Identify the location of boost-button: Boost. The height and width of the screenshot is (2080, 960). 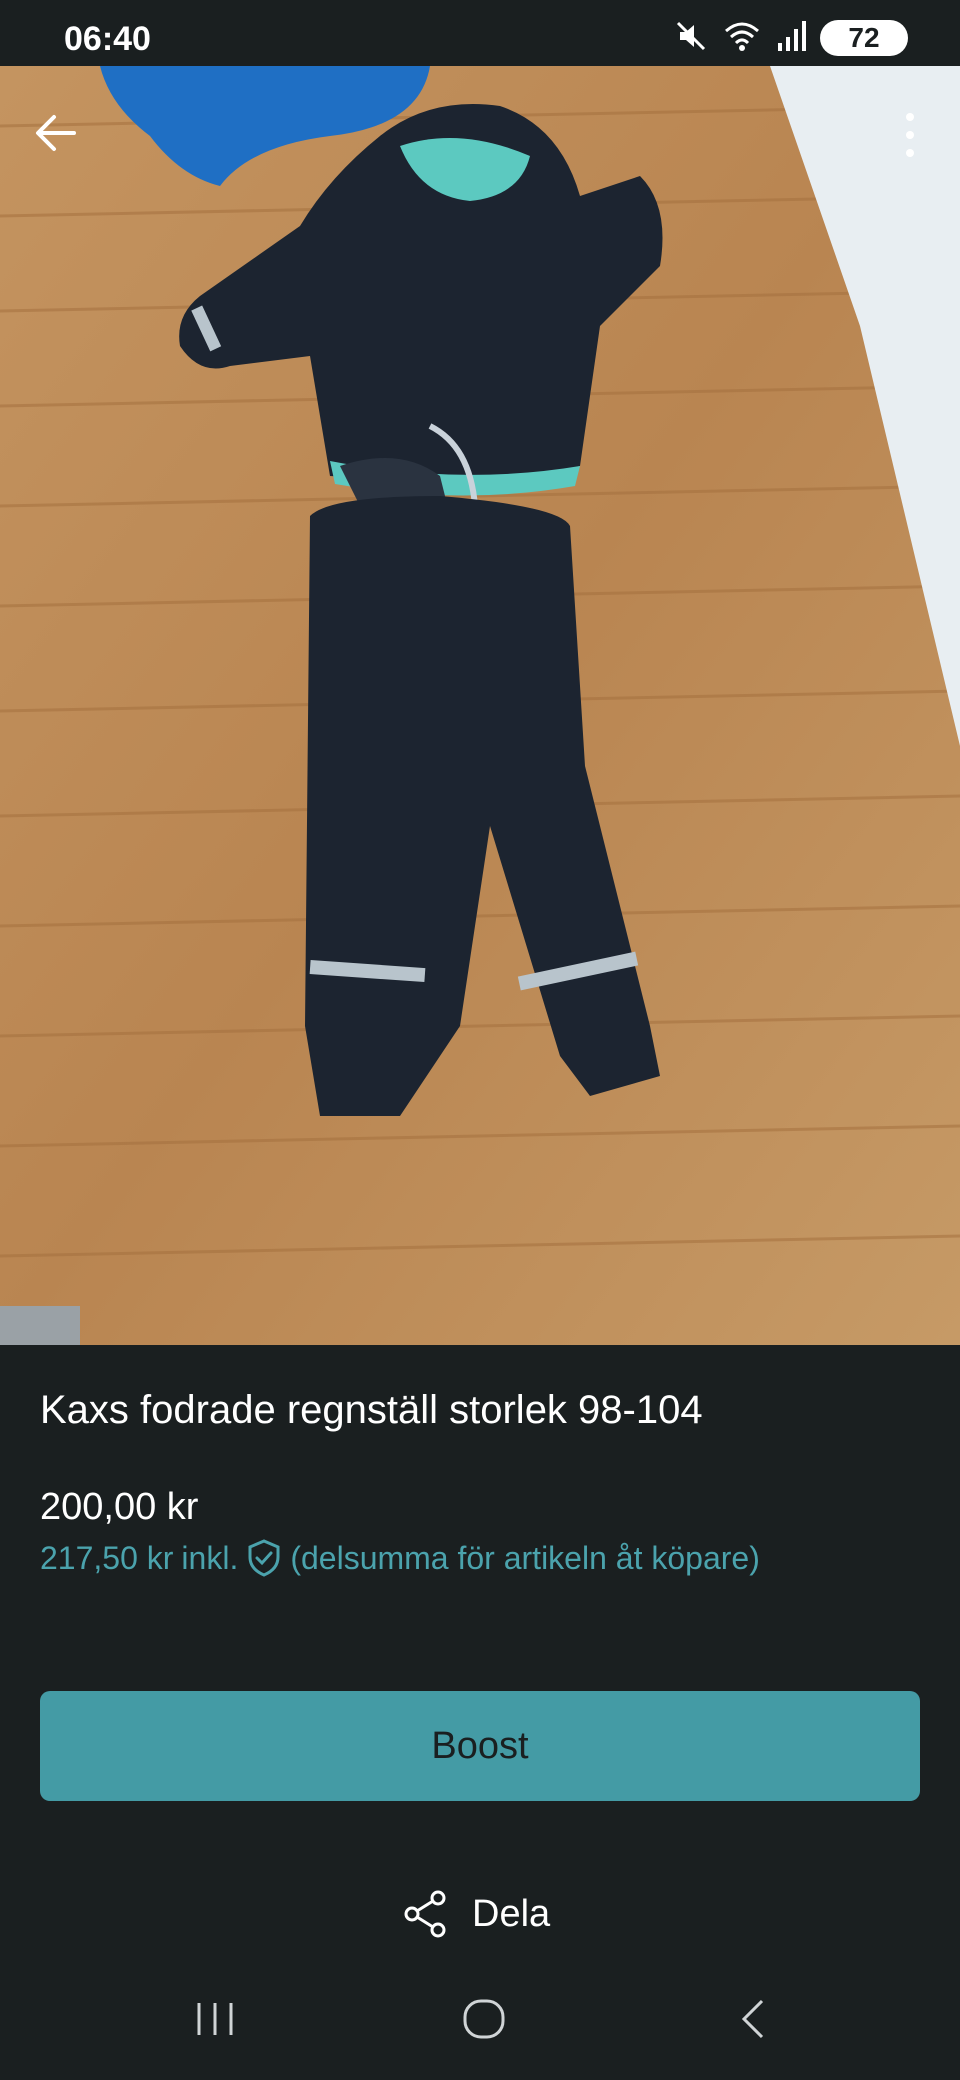
(480, 1746).